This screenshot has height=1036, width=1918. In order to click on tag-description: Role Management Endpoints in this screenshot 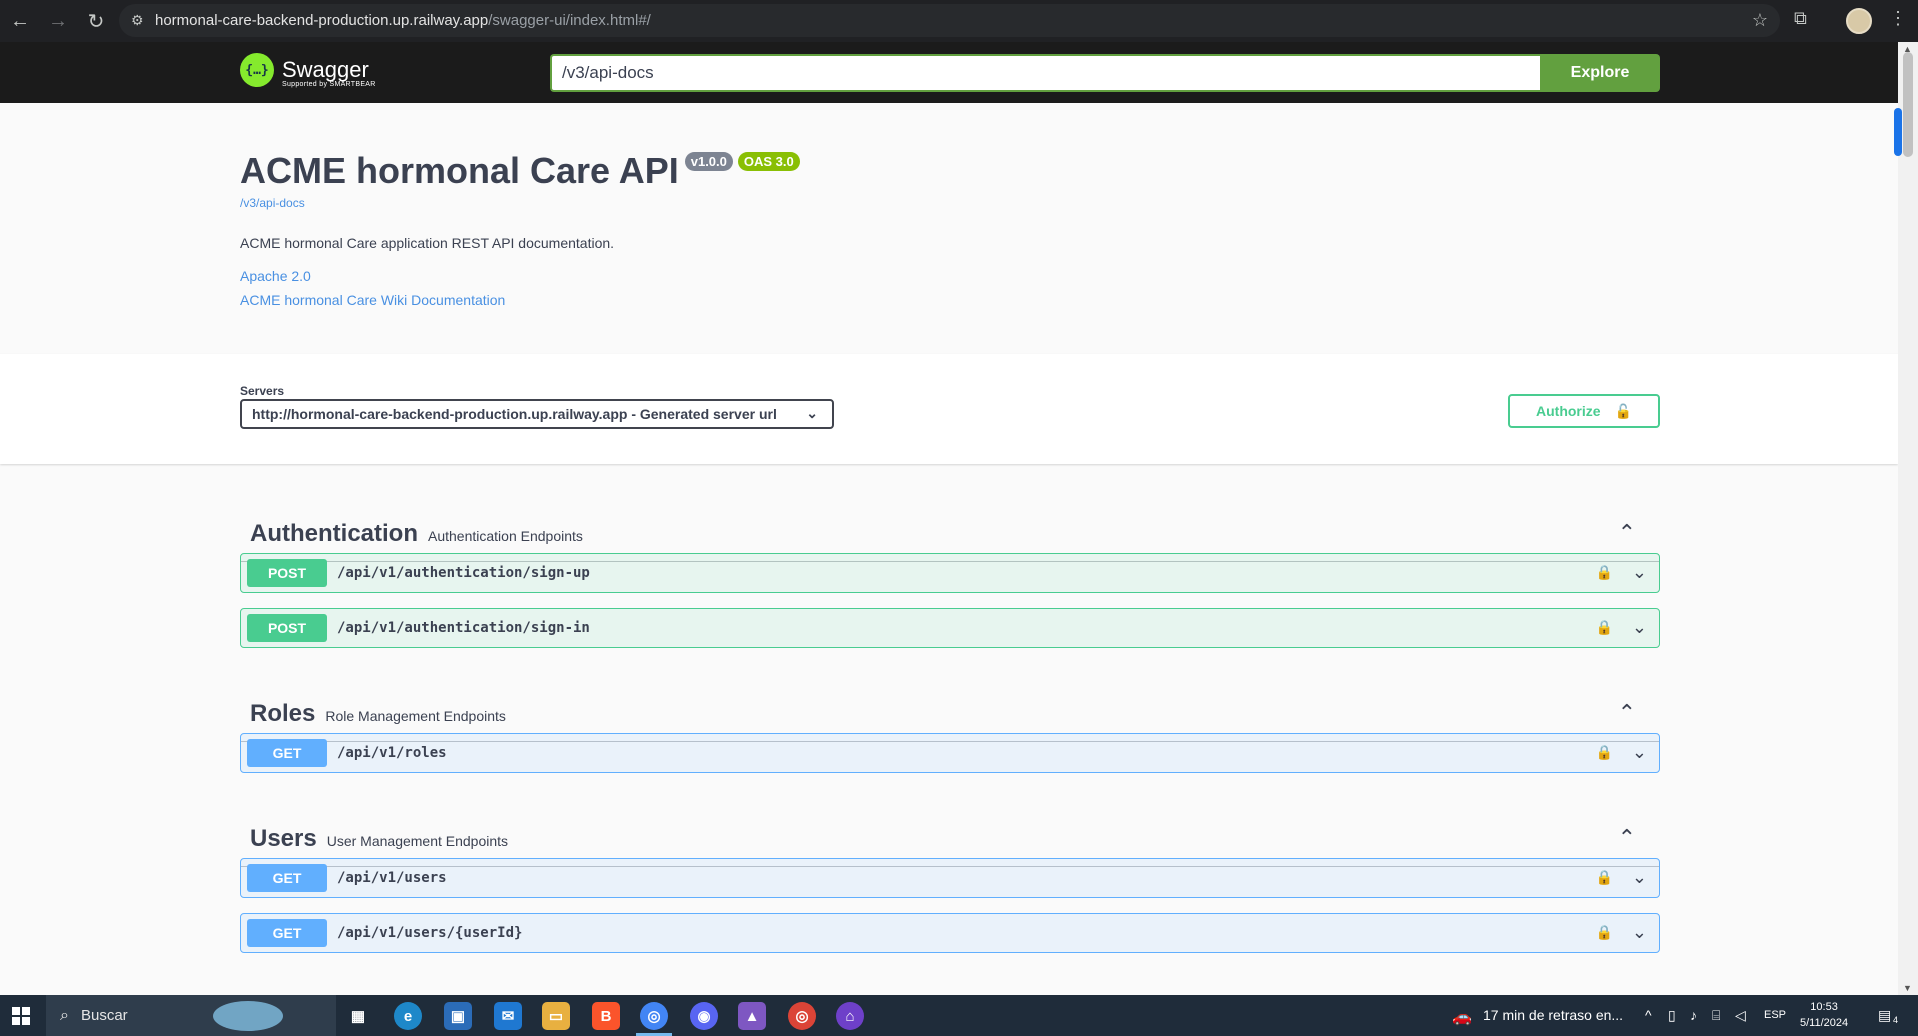, I will do `click(415, 715)`.